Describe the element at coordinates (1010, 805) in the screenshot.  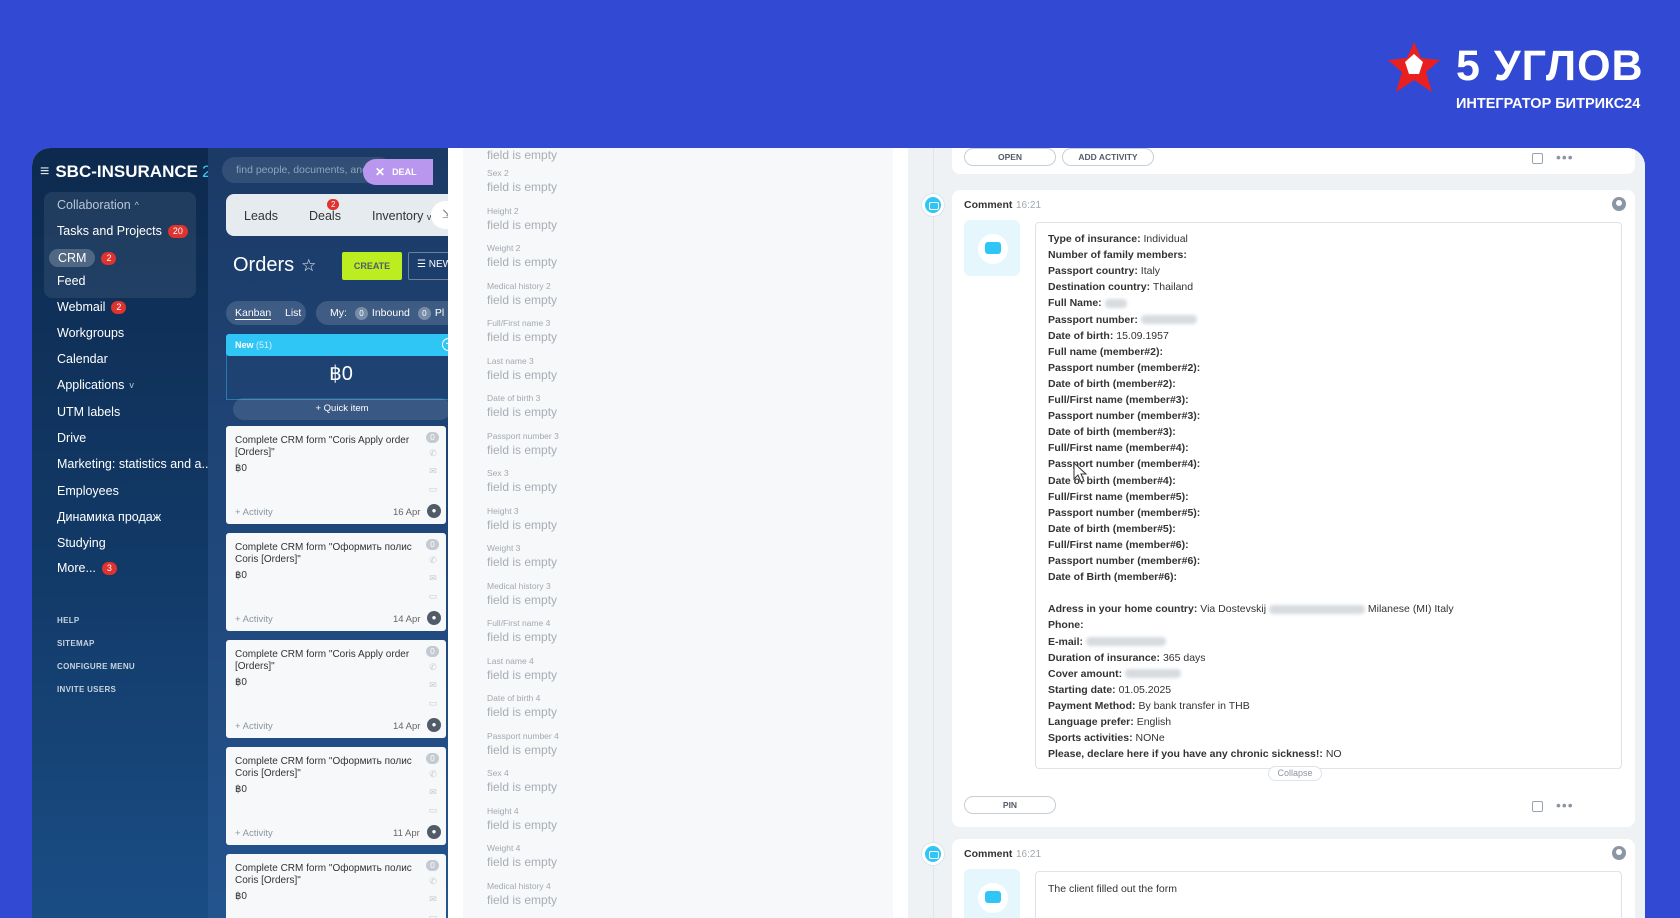
I see `pin-button: PIN` at that location.